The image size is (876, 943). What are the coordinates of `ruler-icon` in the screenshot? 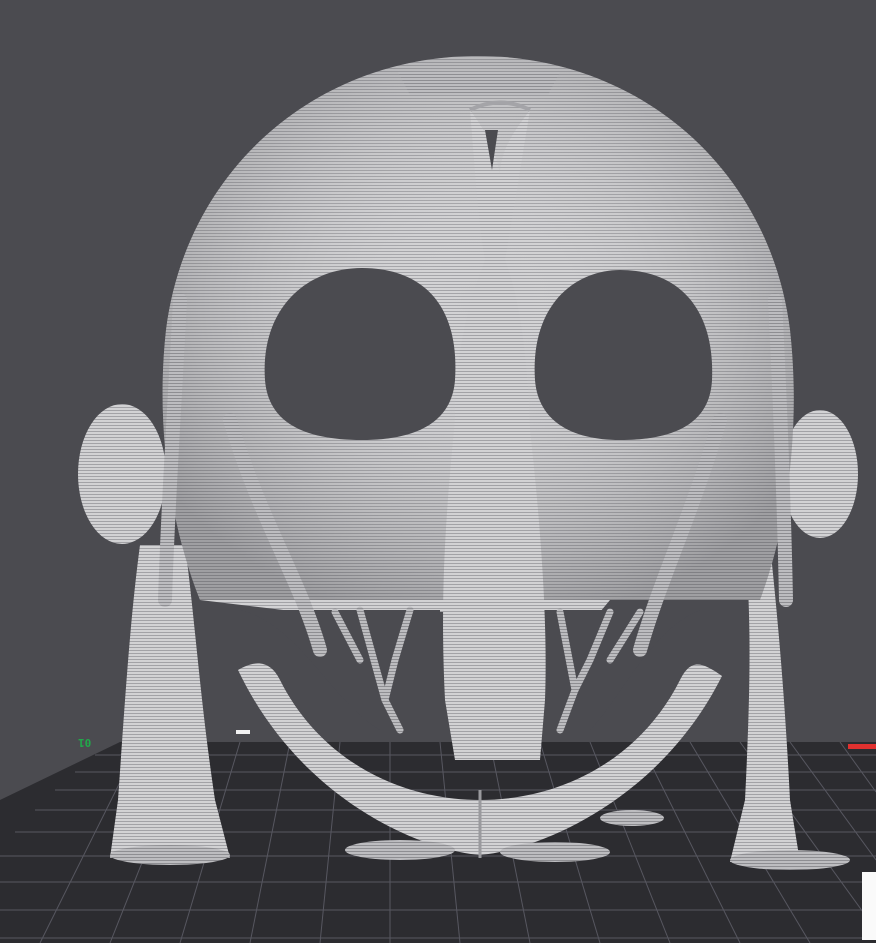 It's located at (869, 906).